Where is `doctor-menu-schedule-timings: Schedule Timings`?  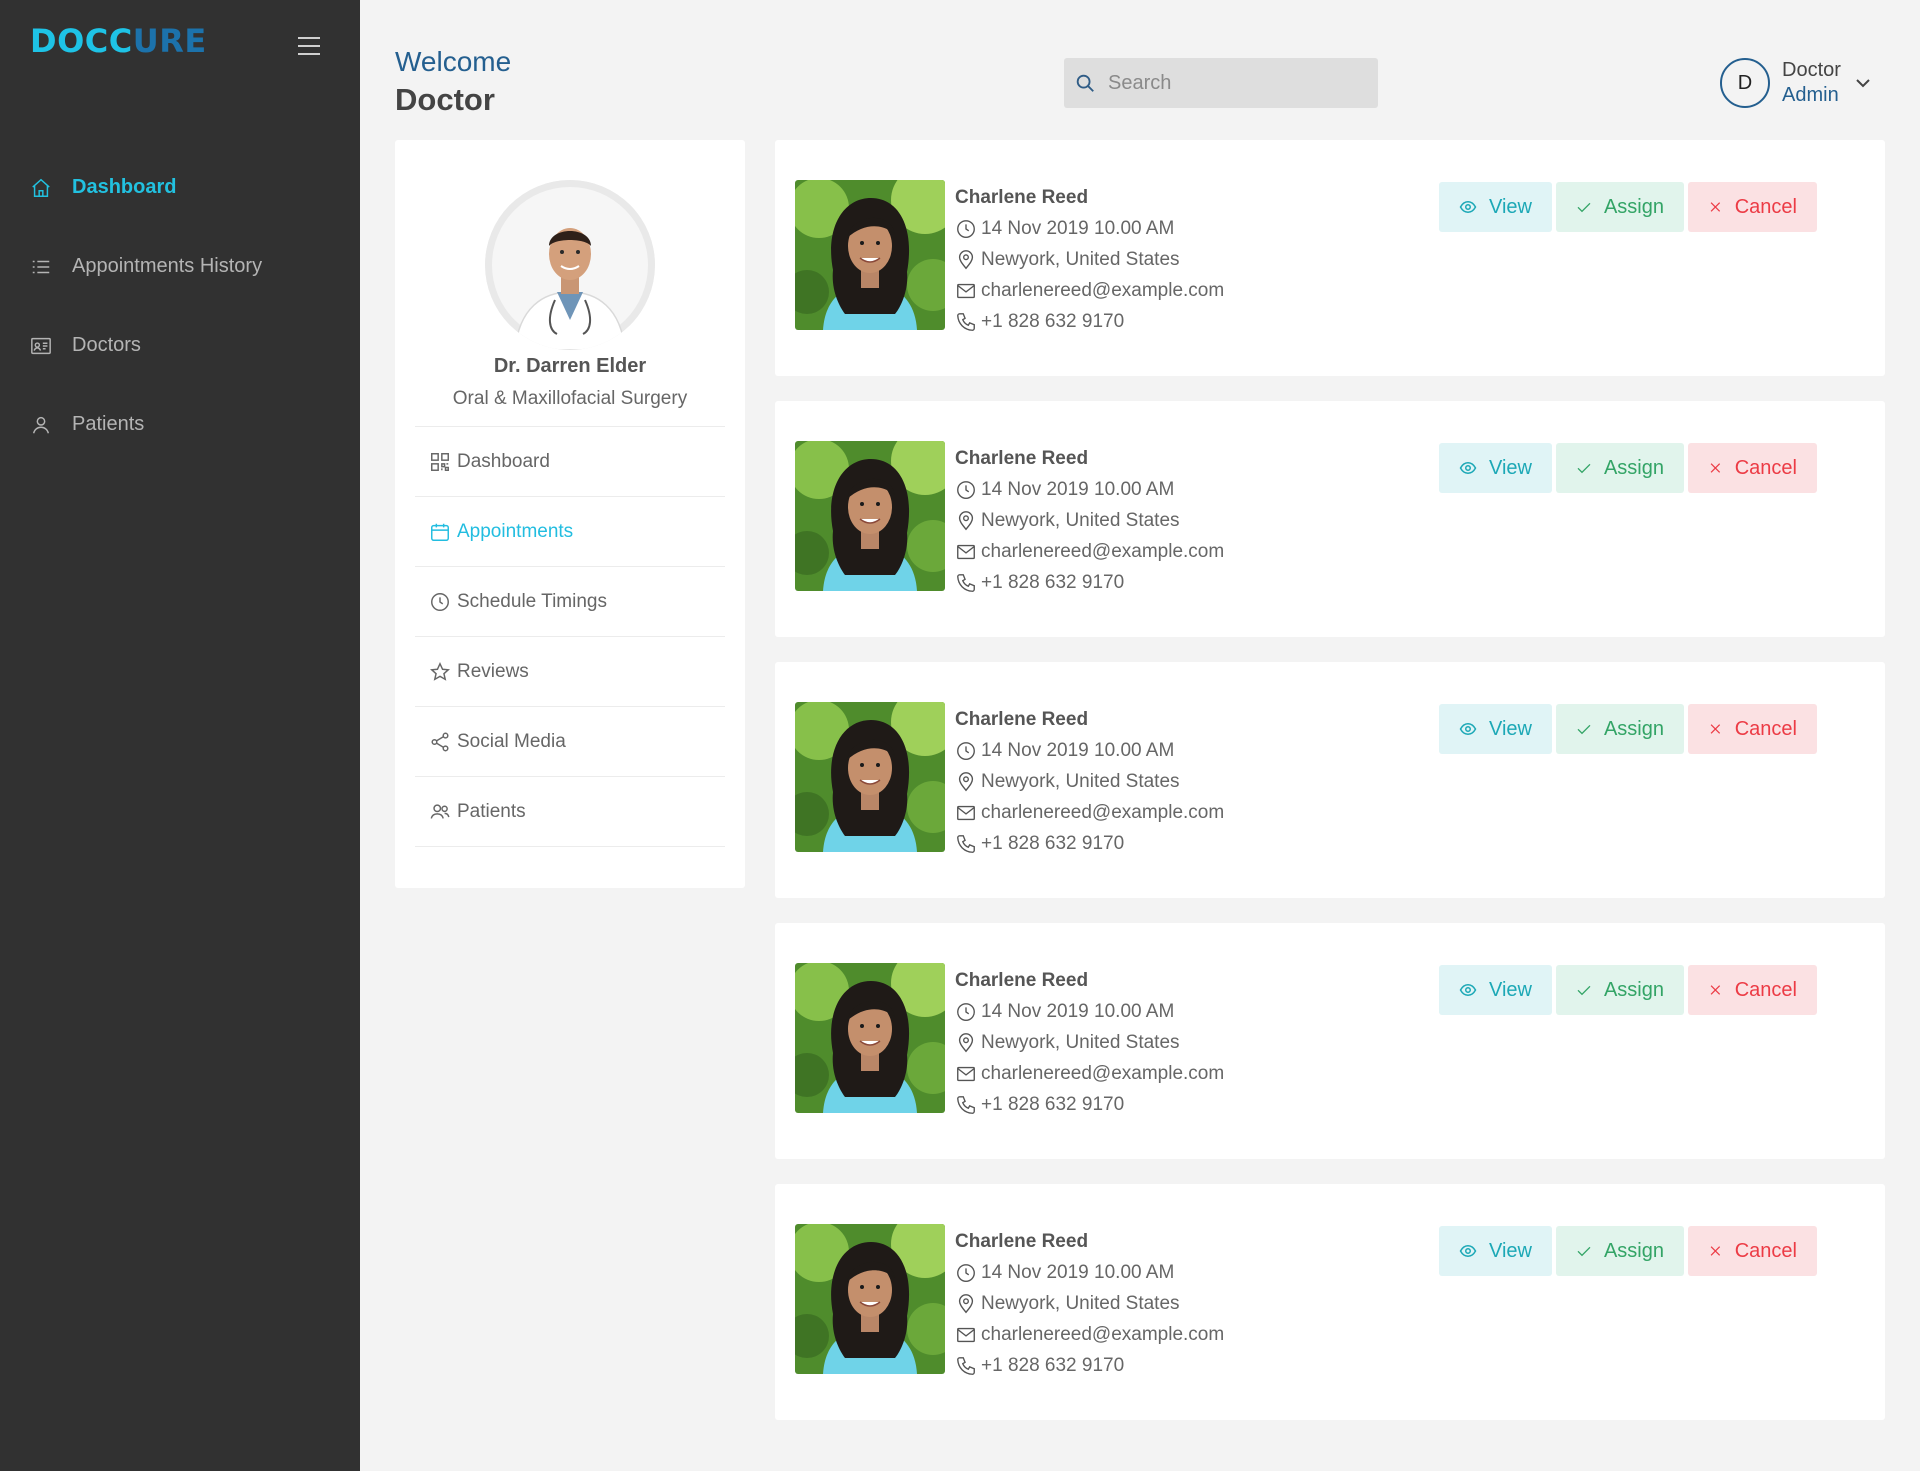
doctor-menu-schedule-timings: Schedule Timings is located at coordinates (570, 602).